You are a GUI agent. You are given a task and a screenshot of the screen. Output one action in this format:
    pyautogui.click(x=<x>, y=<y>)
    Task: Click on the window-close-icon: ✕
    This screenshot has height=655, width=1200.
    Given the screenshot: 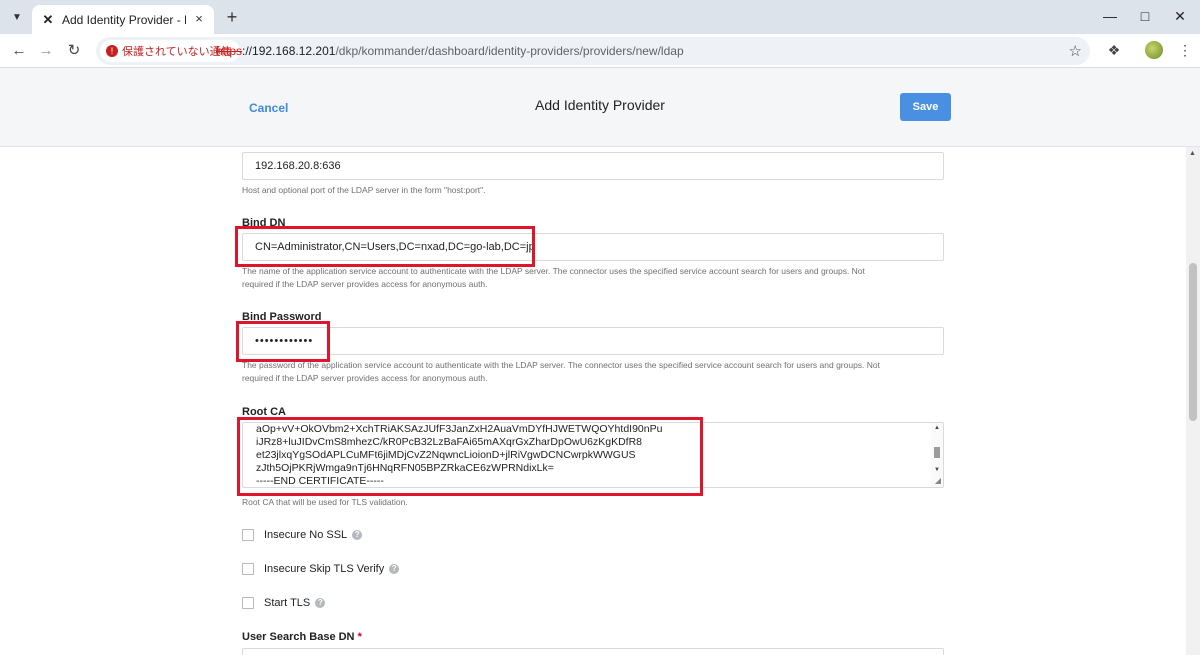 What is the action you would take?
    pyautogui.click(x=1180, y=16)
    